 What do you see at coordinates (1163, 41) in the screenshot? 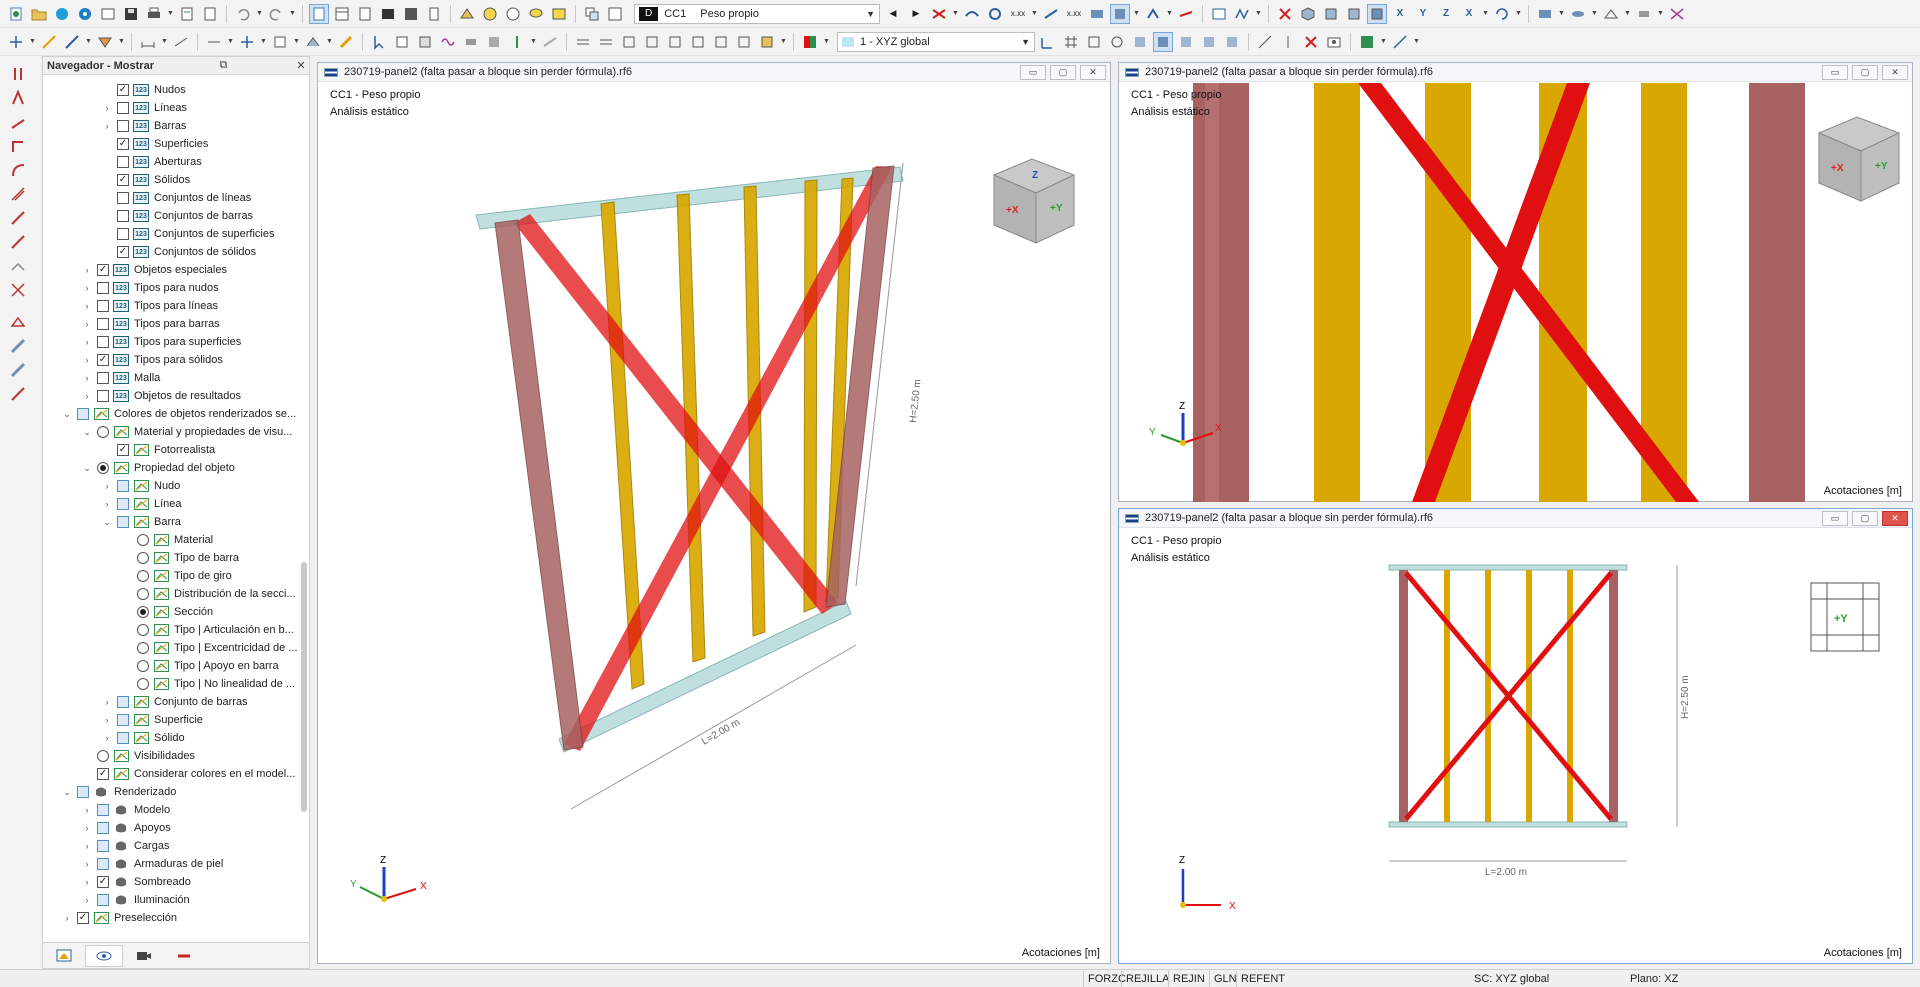
I see `clipping-box-icon` at bounding box center [1163, 41].